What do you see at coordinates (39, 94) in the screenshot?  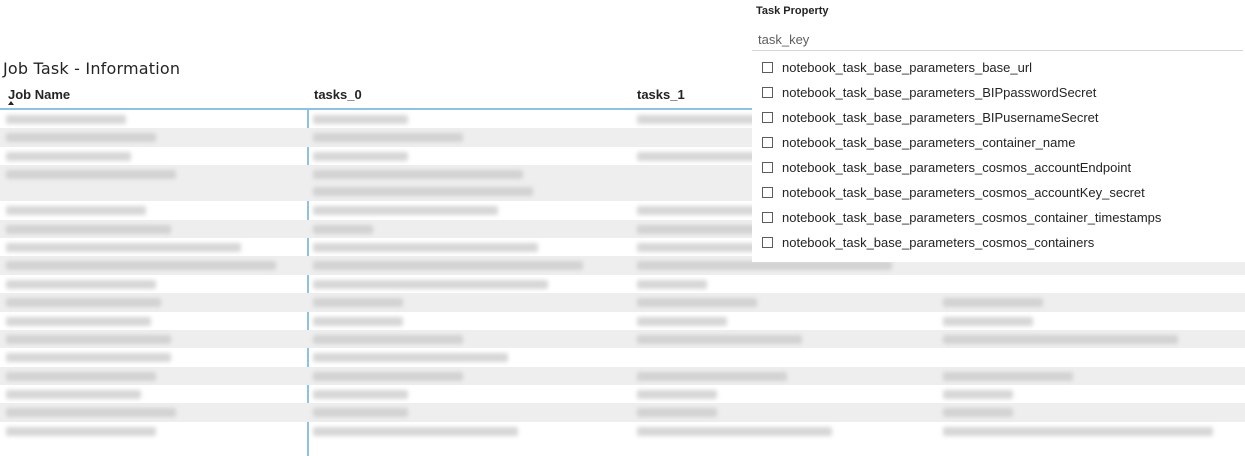 I see `column-header-job-name: Job Name` at bounding box center [39, 94].